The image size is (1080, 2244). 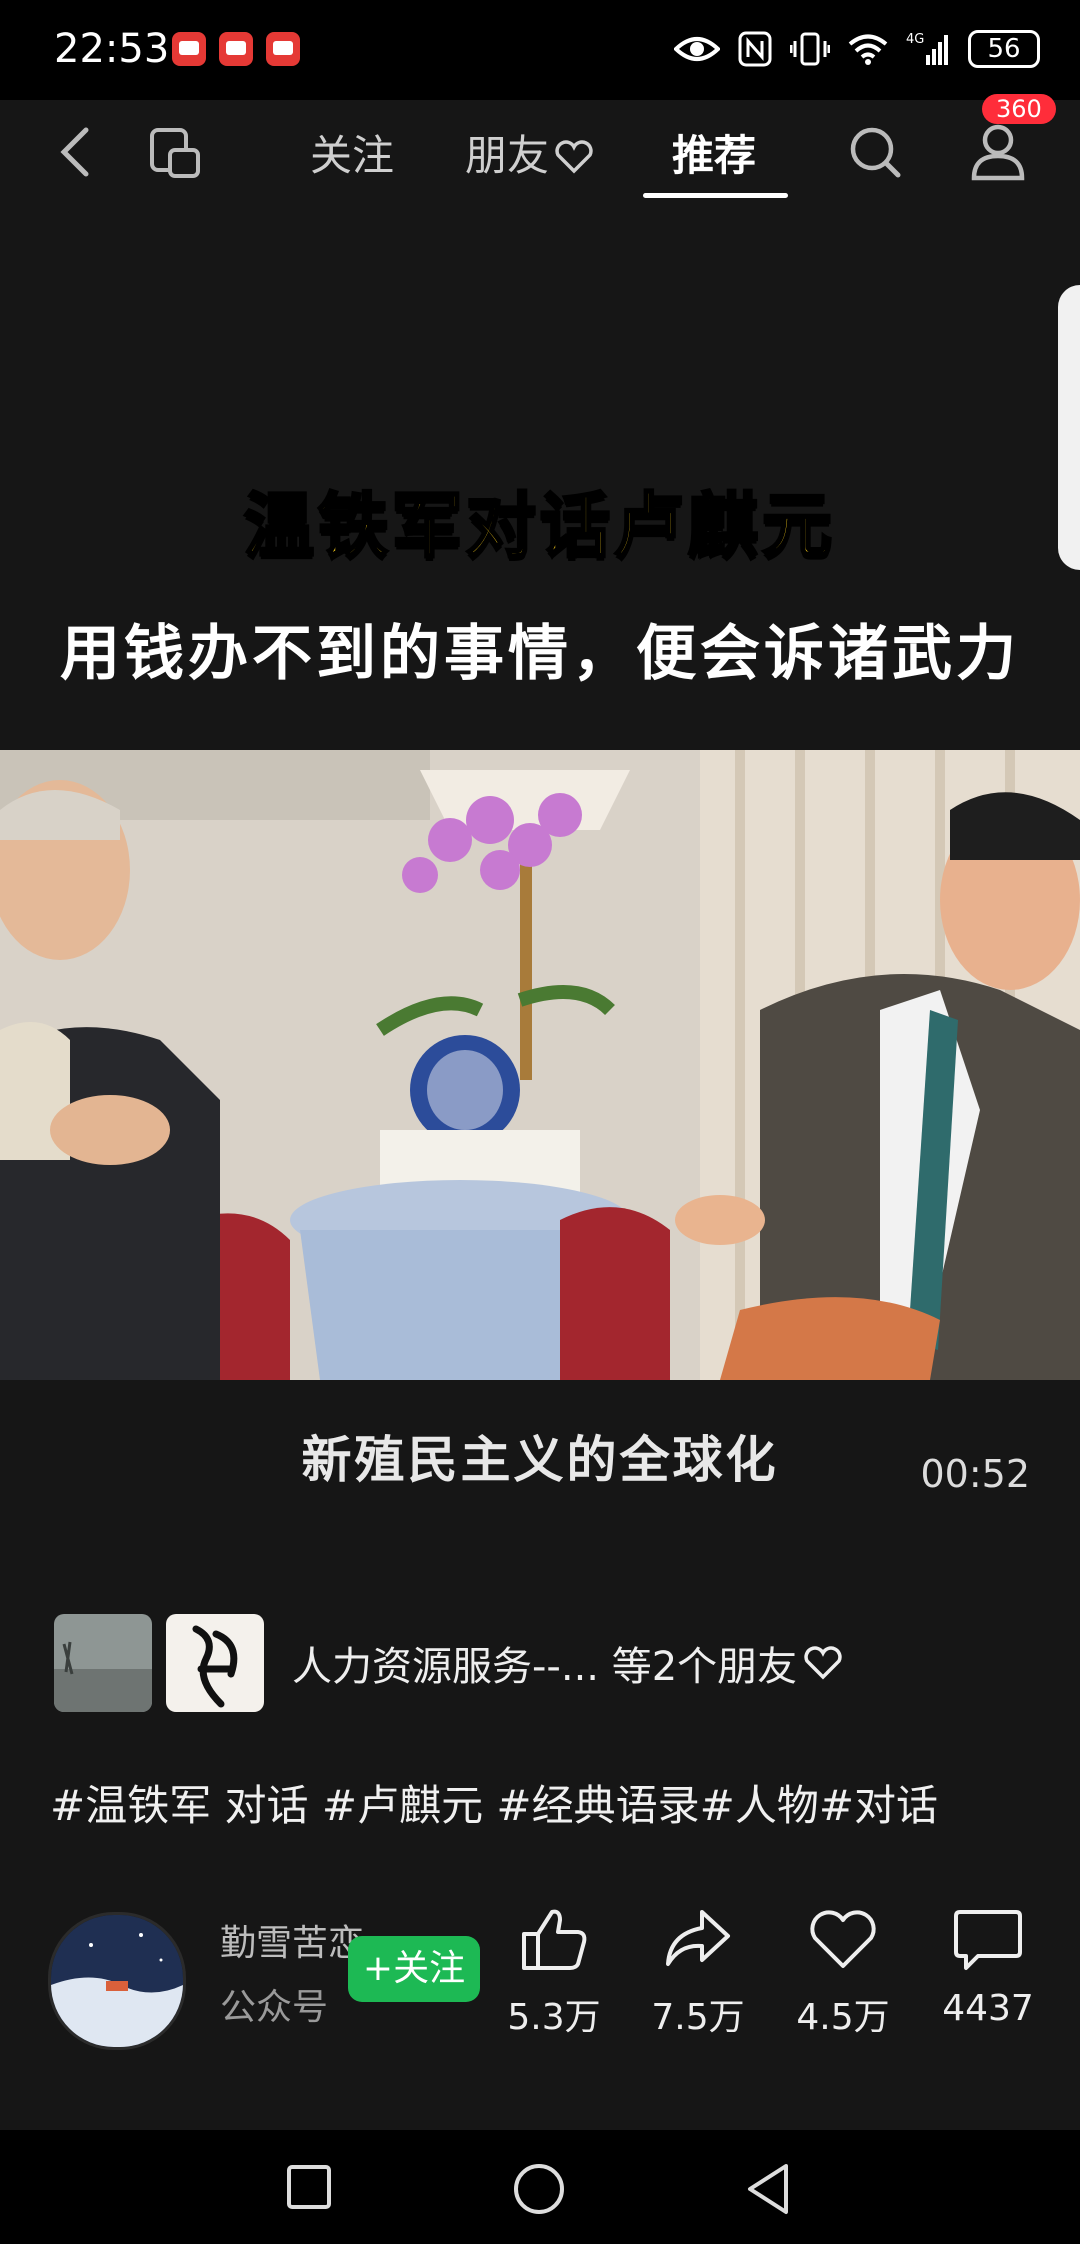 What do you see at coordinates (843, 1972) in the screenshot?
I see `favorite-button: 4.5万` at bounding box center [843, 1972].